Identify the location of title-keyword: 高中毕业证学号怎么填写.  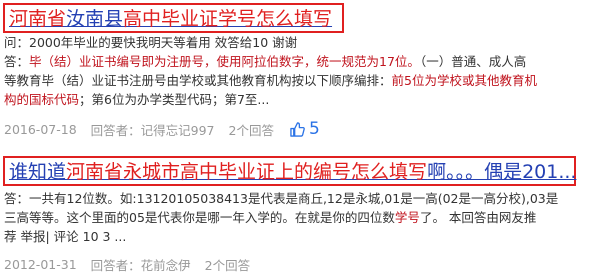
(228, 19).